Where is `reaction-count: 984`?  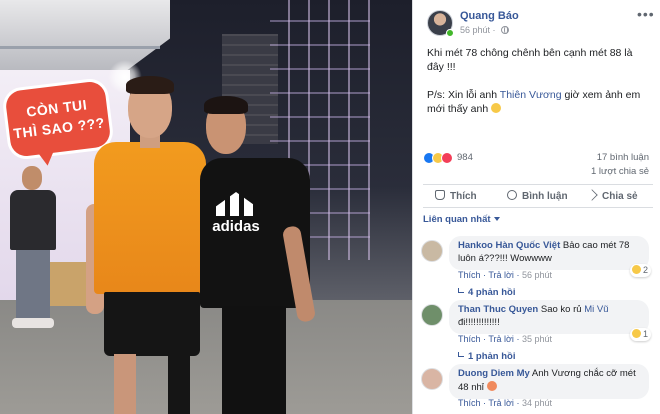 reaction-count: 984 is located at coordinates (465, 157).